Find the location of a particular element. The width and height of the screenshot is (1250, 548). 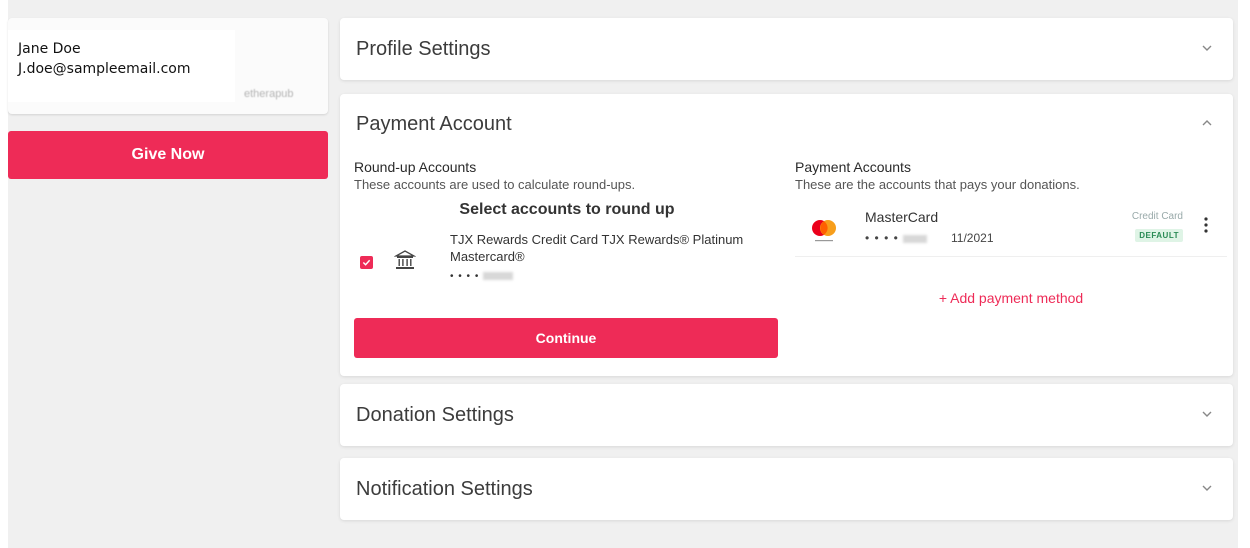

select-accounts-title: Select accounts to round up is located at coordinates (567, 209).